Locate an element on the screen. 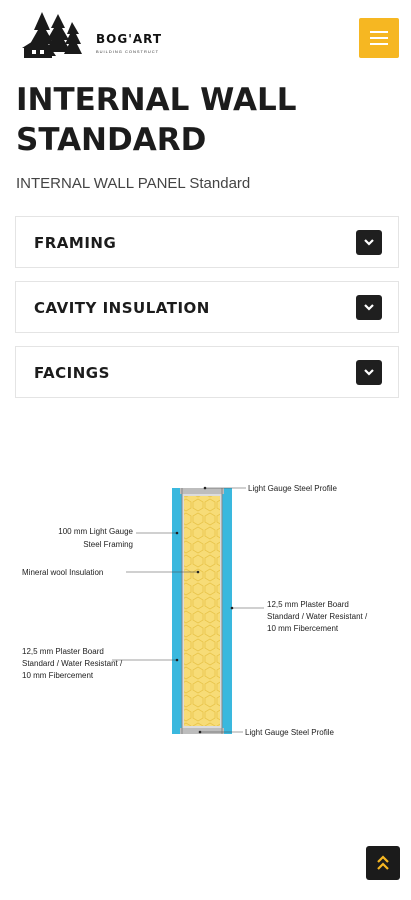 This screenshot has height=900, width=411. label-board-left-line1: 12,5 mm Plaster Board is located at coordinates (63, 651).